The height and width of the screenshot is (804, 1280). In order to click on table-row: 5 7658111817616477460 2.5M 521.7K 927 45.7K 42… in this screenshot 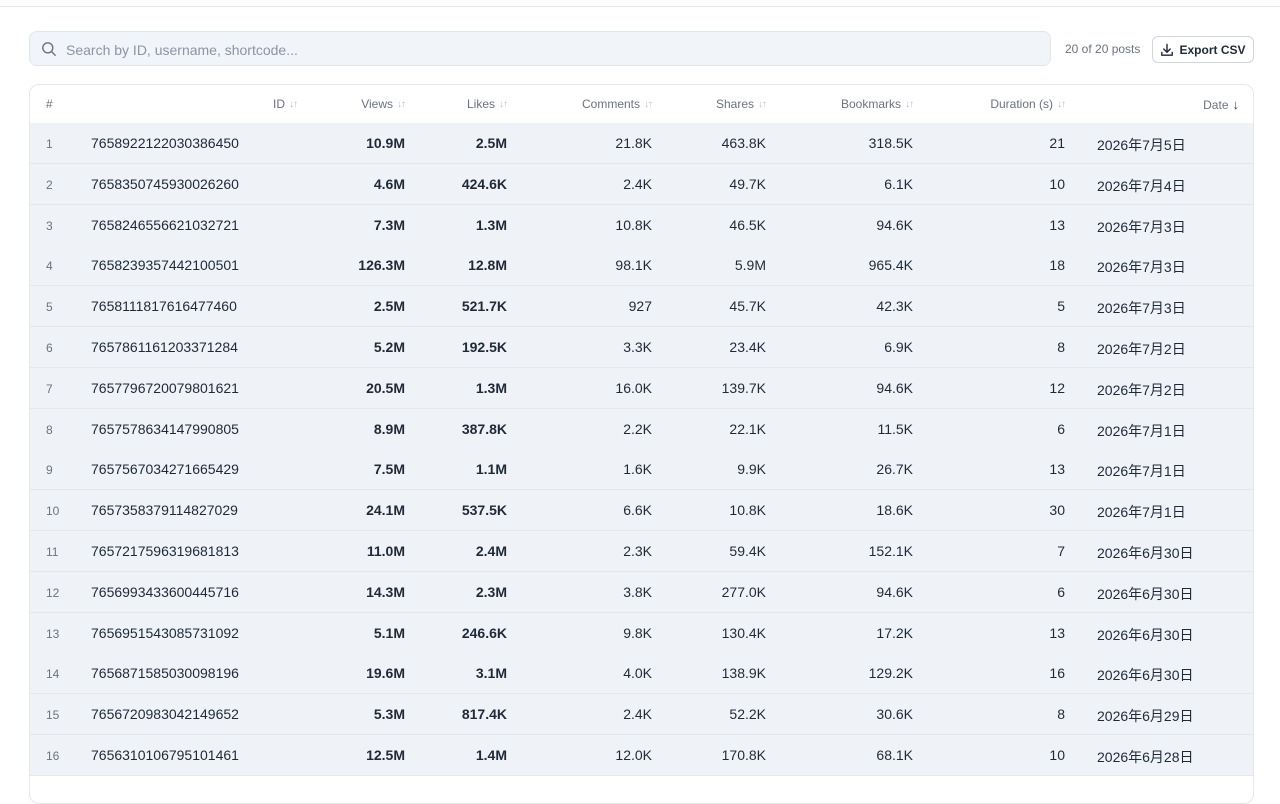, I will do `click(641, 307)`.